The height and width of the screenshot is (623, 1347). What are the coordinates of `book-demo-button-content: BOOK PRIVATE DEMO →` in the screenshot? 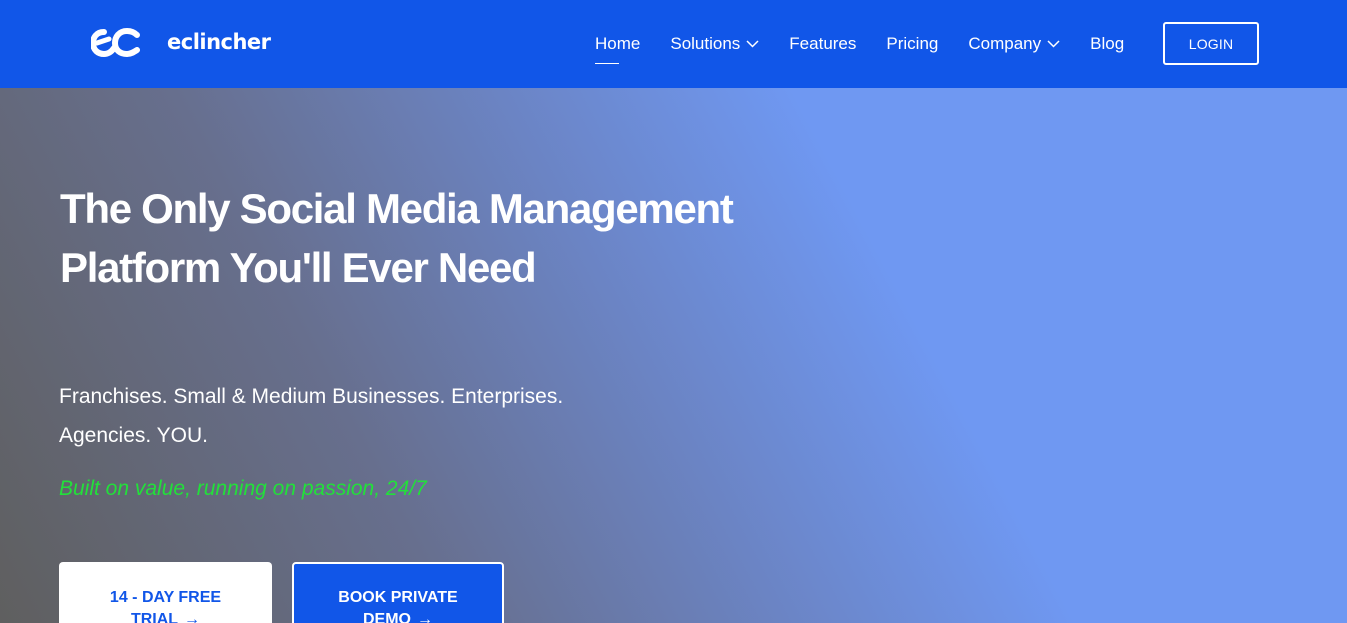 It's located at (398, 605).